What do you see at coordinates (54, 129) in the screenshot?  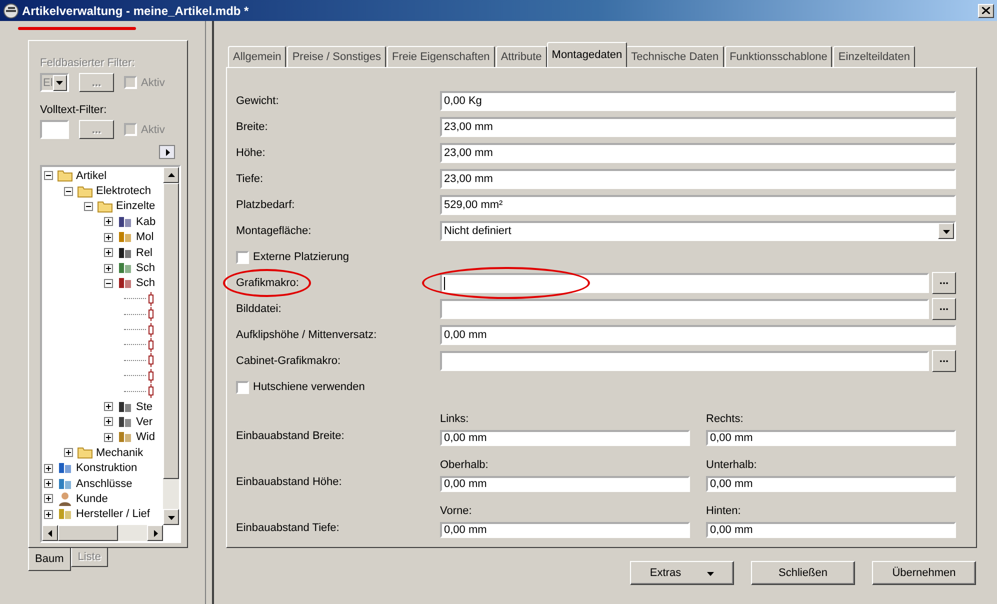 I see `filter-field` at bounding box center [54, 129].